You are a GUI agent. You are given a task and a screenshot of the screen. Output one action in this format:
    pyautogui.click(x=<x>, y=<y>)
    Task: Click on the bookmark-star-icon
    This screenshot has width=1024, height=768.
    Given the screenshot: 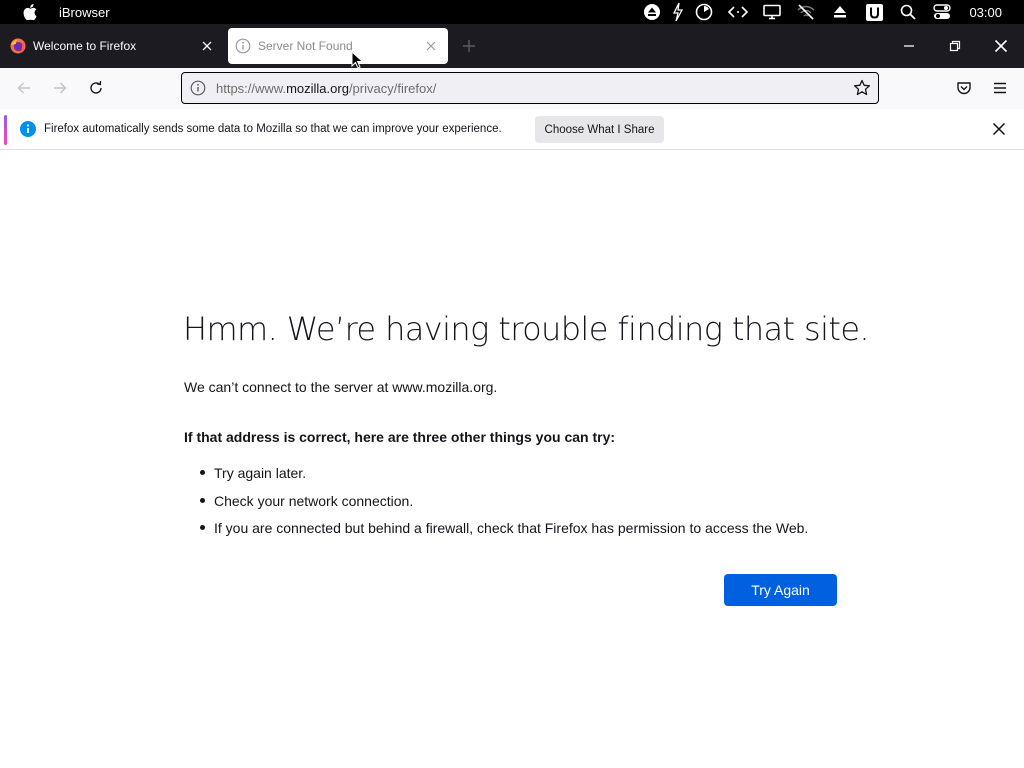 What is the action you would take?
    pyautogui.click(x=862, y=88)
    